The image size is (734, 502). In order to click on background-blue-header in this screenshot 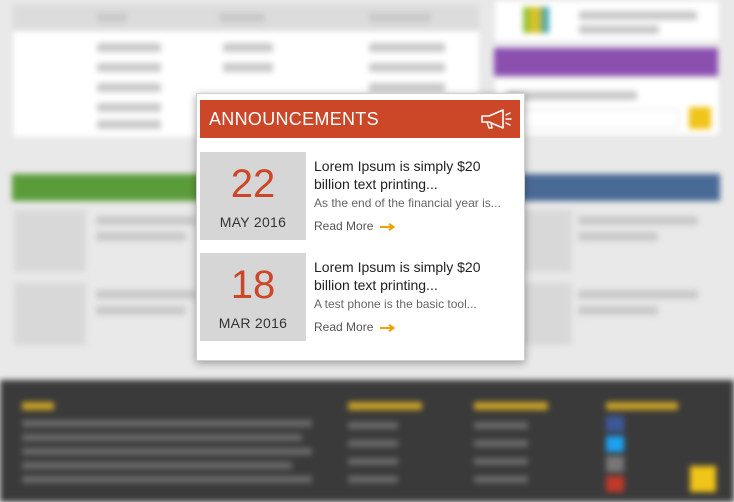, I will do `click(620, 187)`.